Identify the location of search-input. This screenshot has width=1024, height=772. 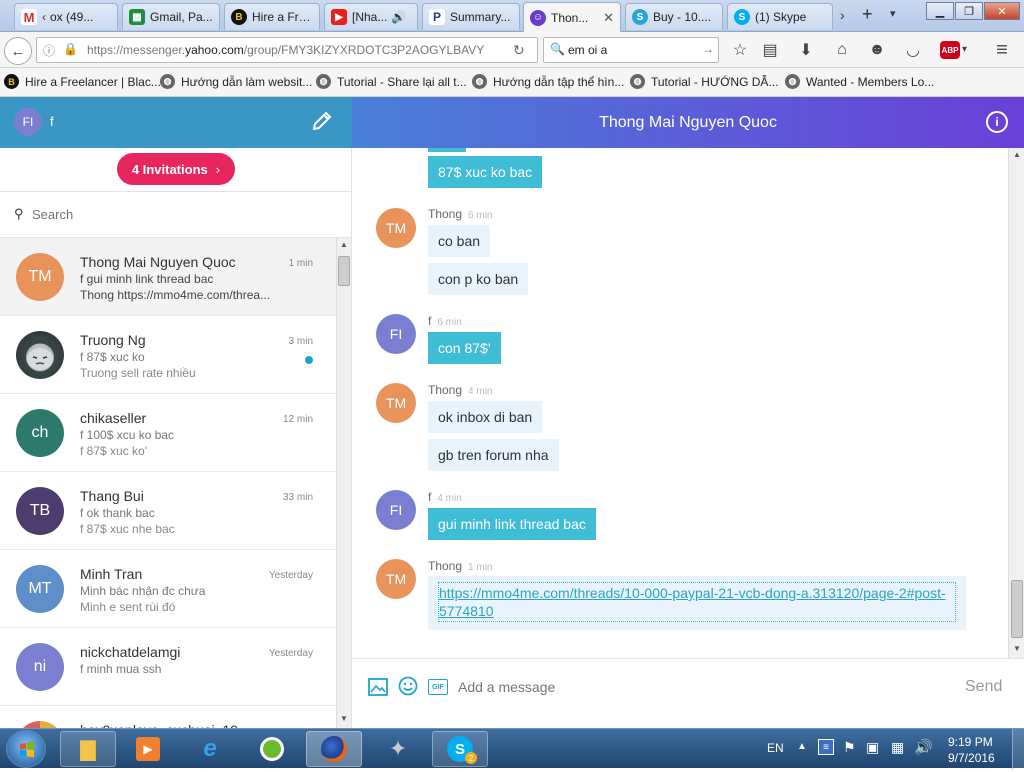
(177, 214).